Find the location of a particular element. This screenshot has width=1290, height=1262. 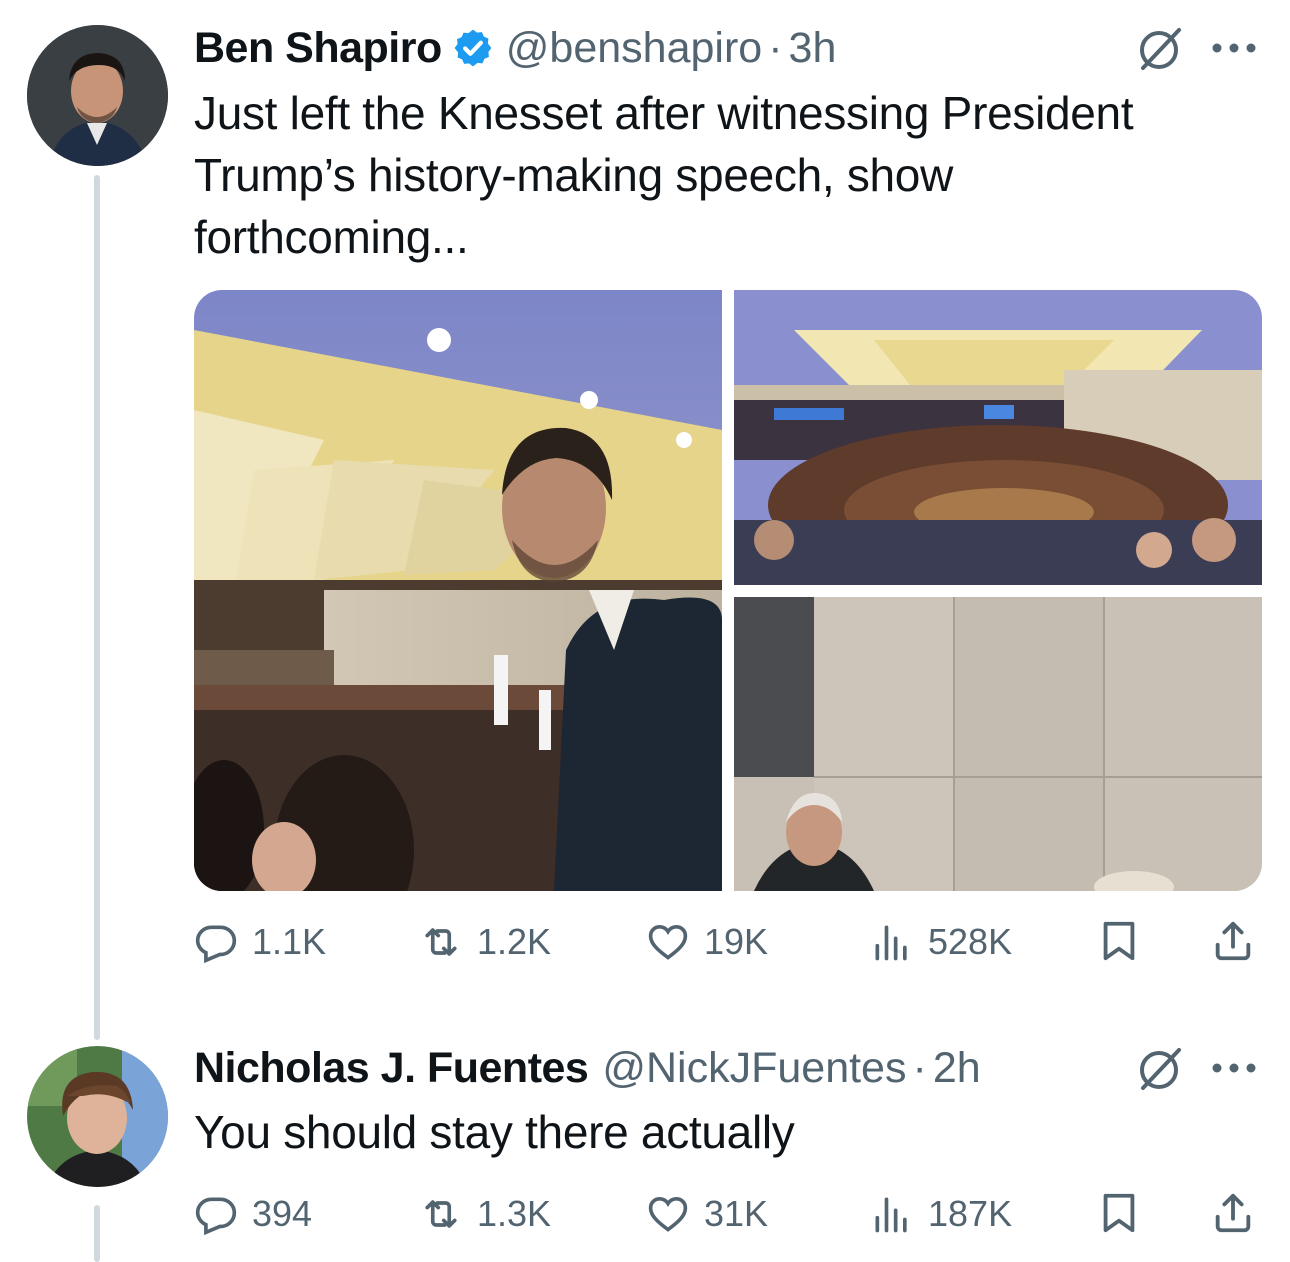

like-count: 31K is located at coordinates (736, 1213).